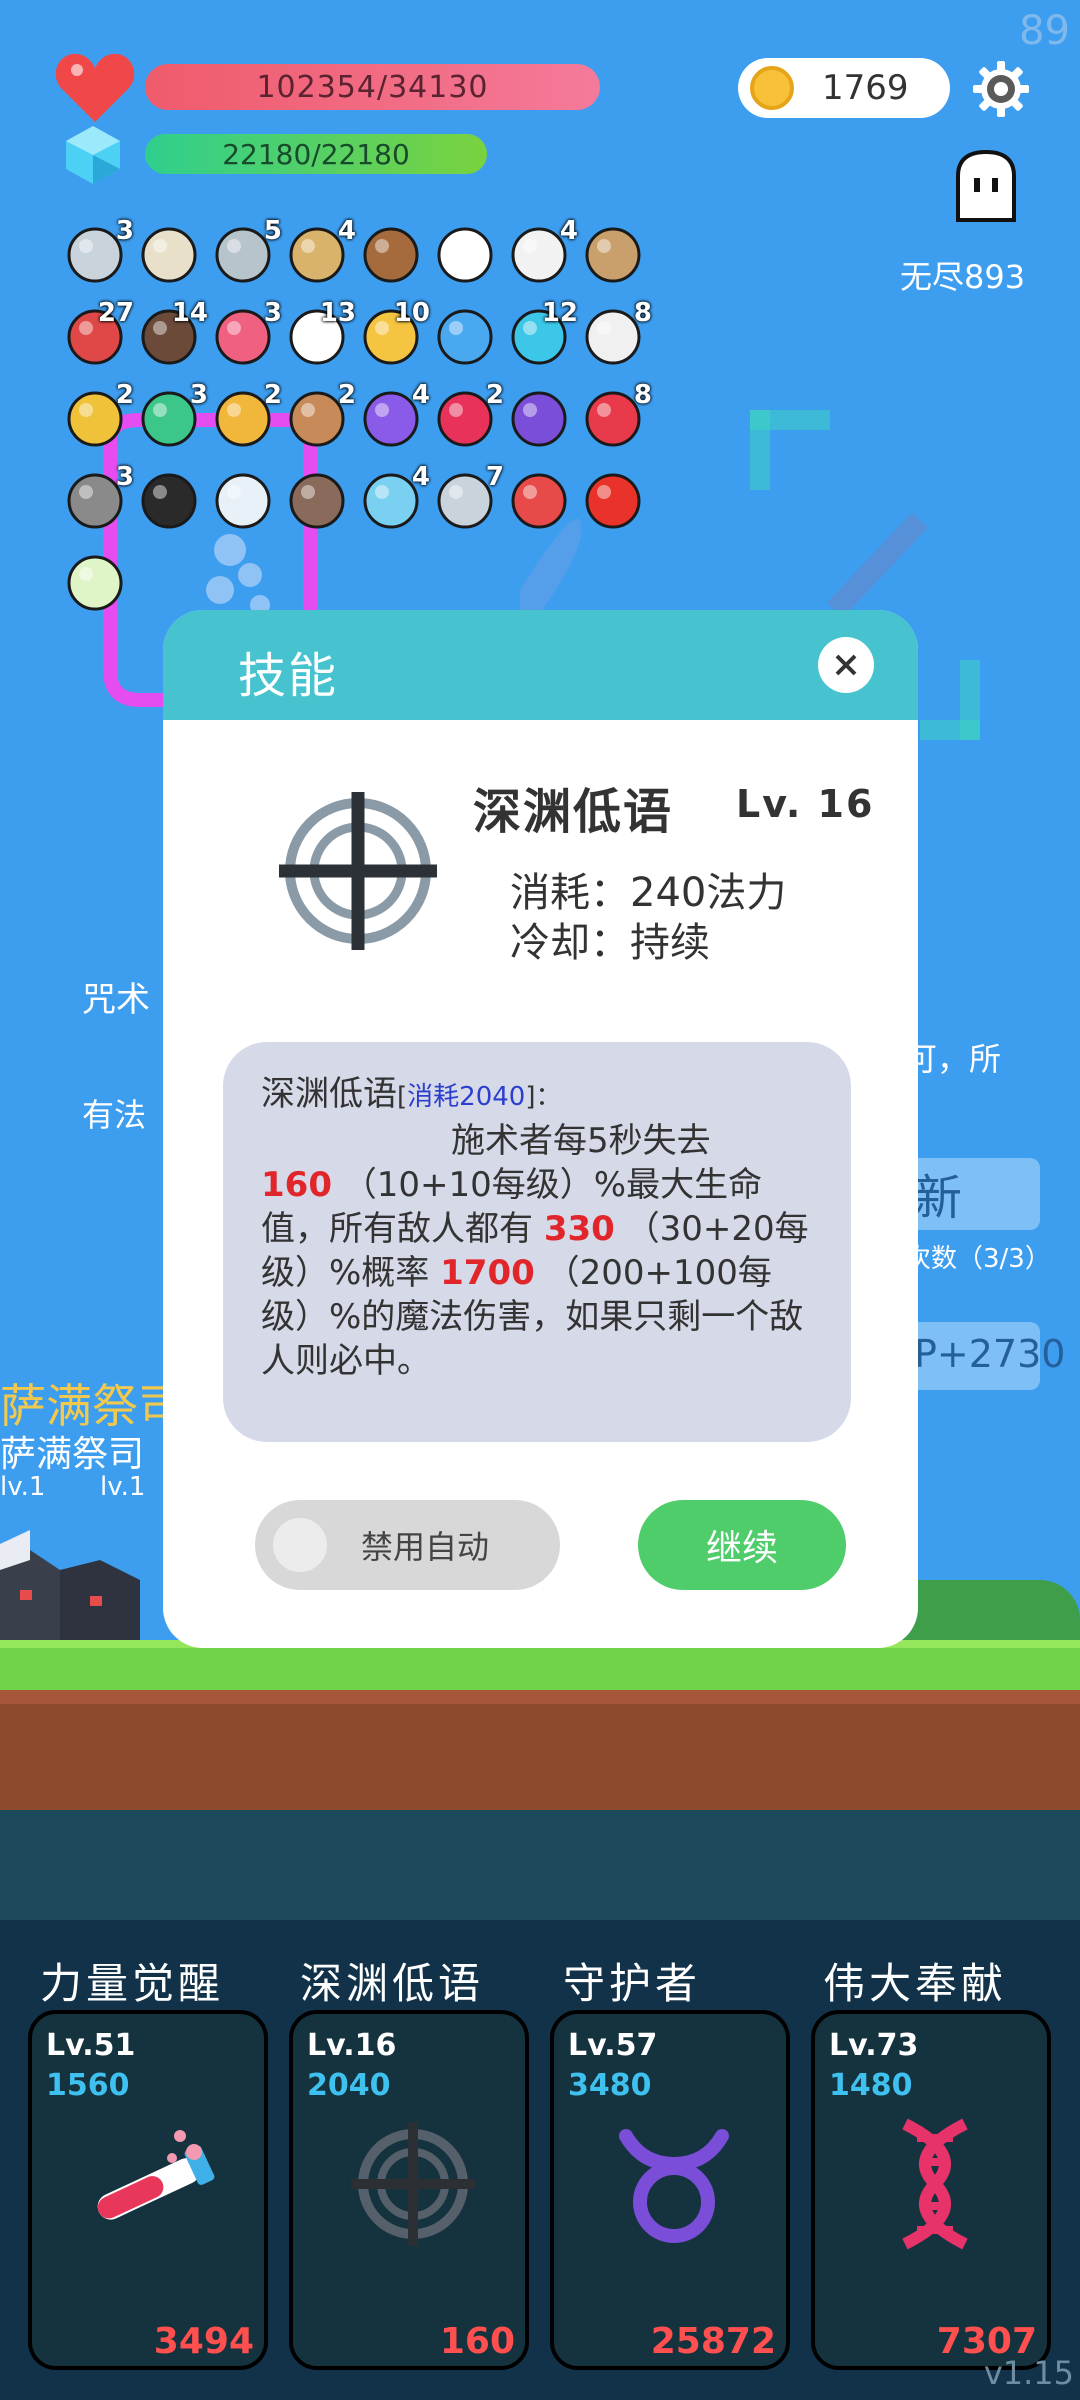 Image resolution: width=1080 pixels, height=2400 pixels. Describe the element at coordinates (540, 1865) in the screenshot. I see `ground-water` at that location.